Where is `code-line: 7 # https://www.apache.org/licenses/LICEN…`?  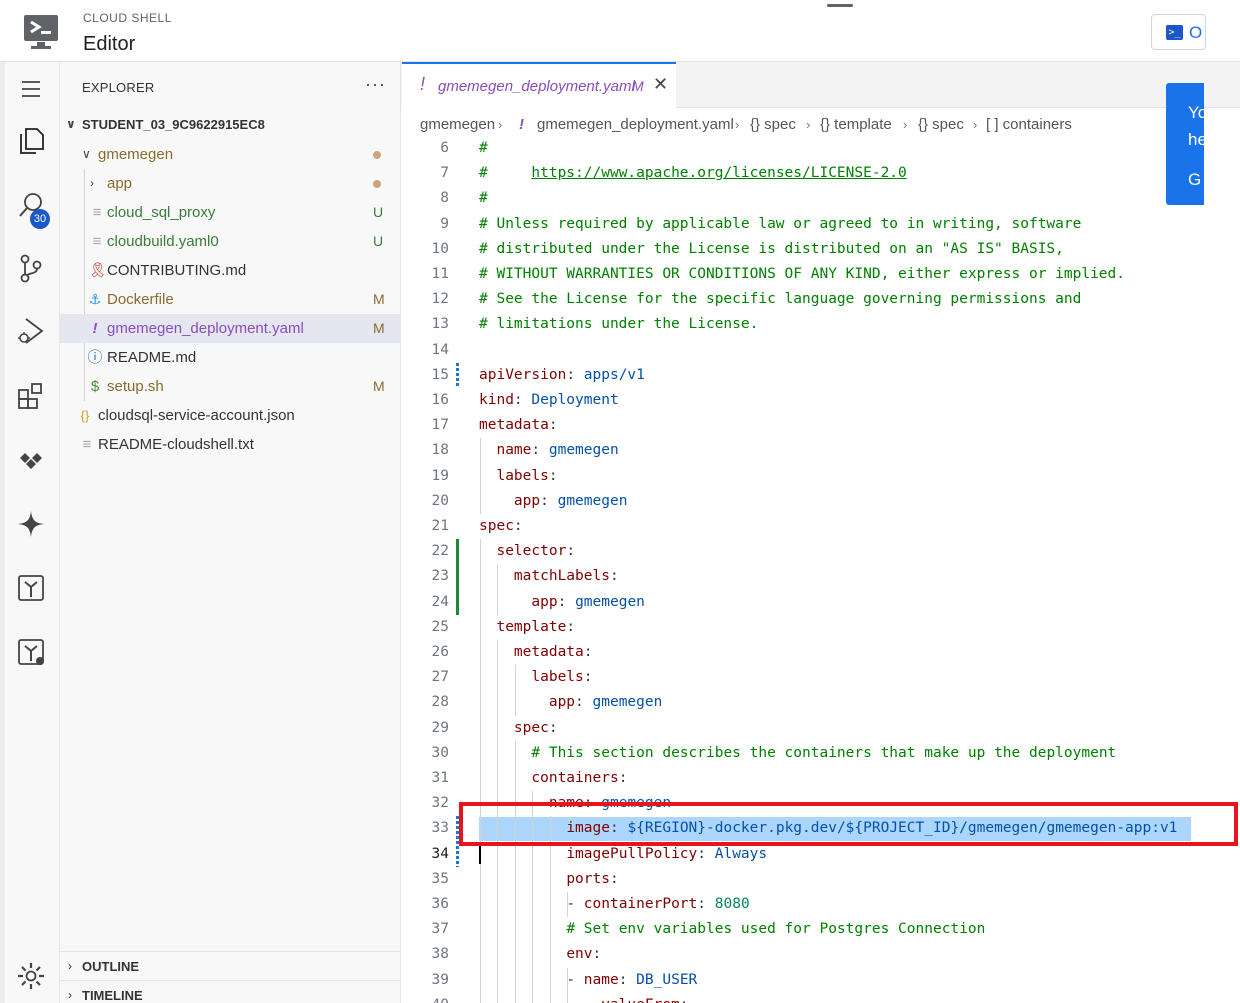
code-line: 7 # https://www.apache.org/licenses/LICEN… is located at coordinates (820, 173).